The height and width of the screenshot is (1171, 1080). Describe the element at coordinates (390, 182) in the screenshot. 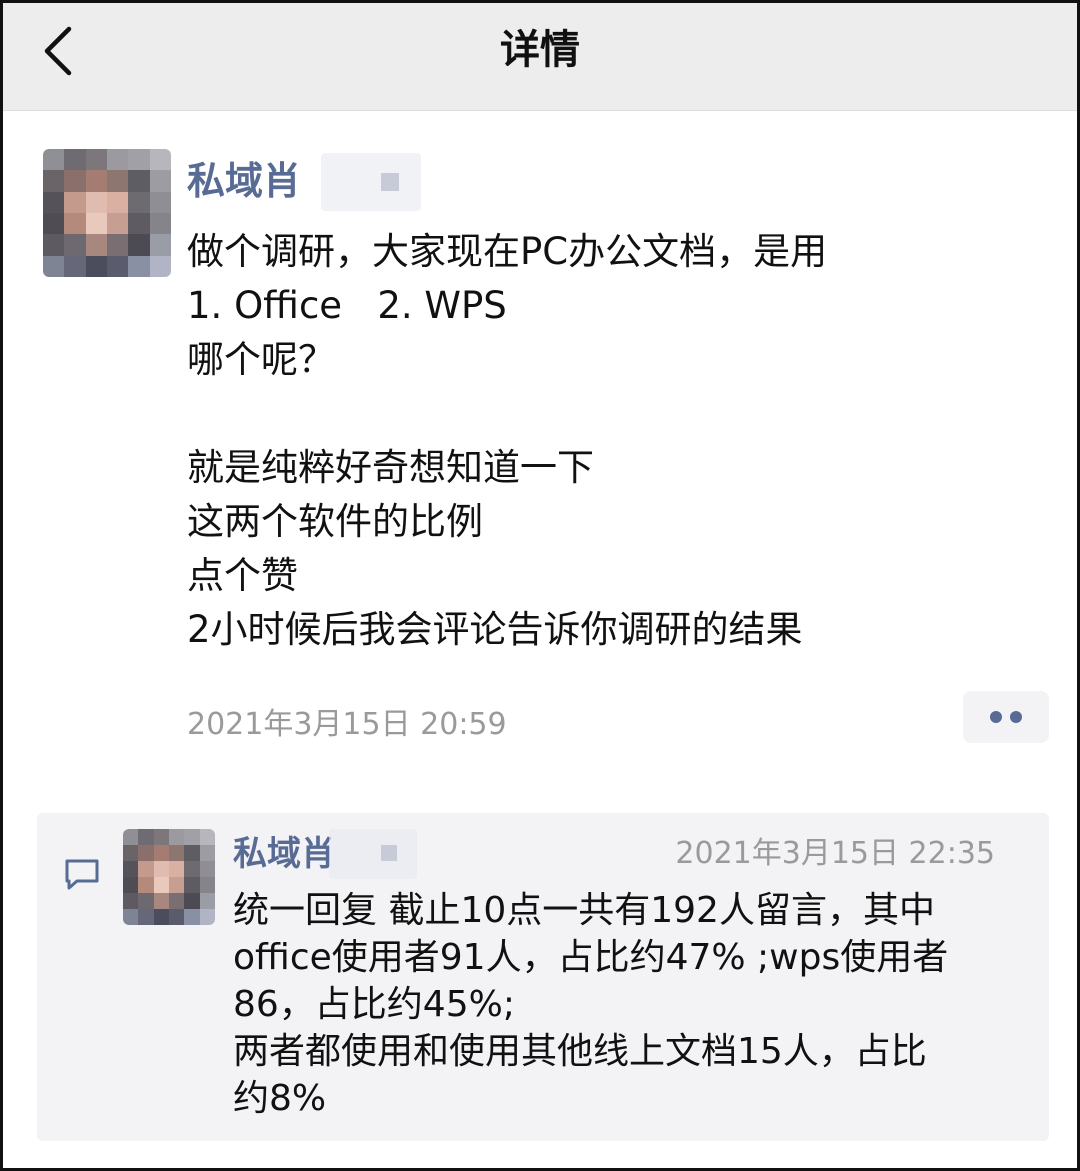

I see `name-blur-dot` at that location.